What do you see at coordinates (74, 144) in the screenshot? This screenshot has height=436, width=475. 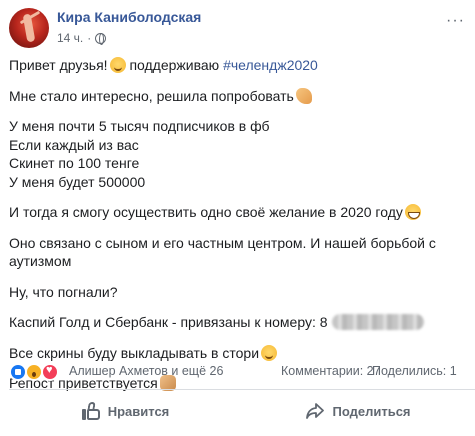 I see `line-3b-text: Если каждый из вас` at bounding box center [74, 144].